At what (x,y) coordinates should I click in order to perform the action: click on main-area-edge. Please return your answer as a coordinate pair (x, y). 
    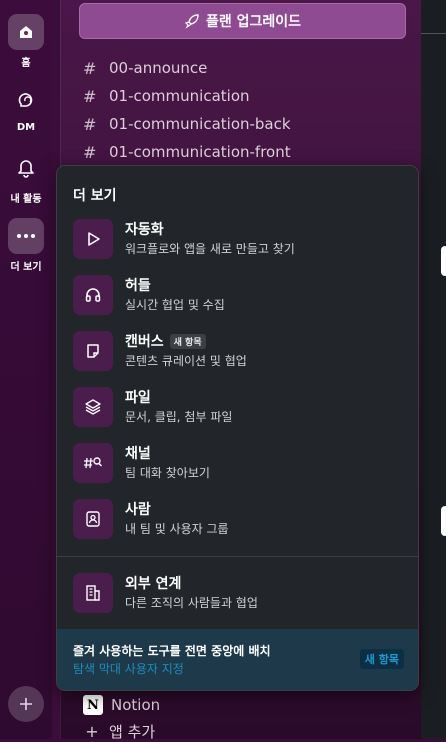
    Looking at the image, I should click on (433, 369).